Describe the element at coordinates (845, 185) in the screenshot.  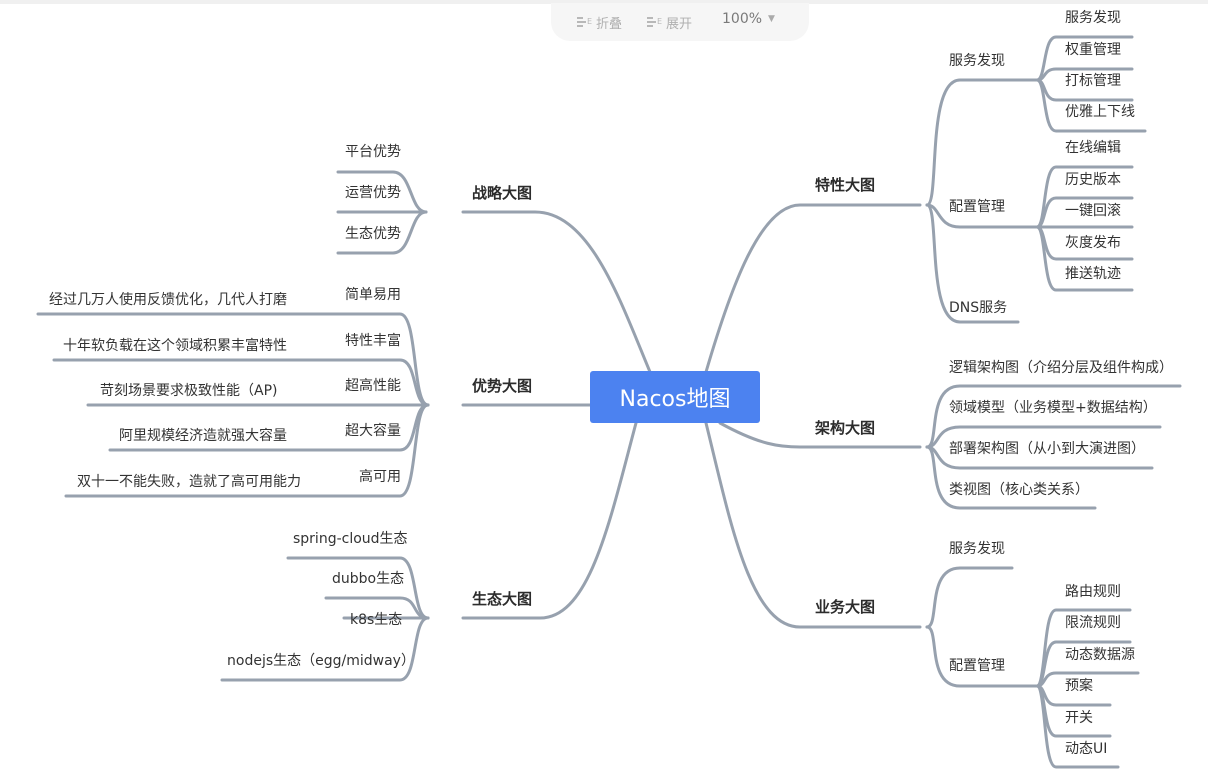
I see `branch-features: 特性大图` at that location.